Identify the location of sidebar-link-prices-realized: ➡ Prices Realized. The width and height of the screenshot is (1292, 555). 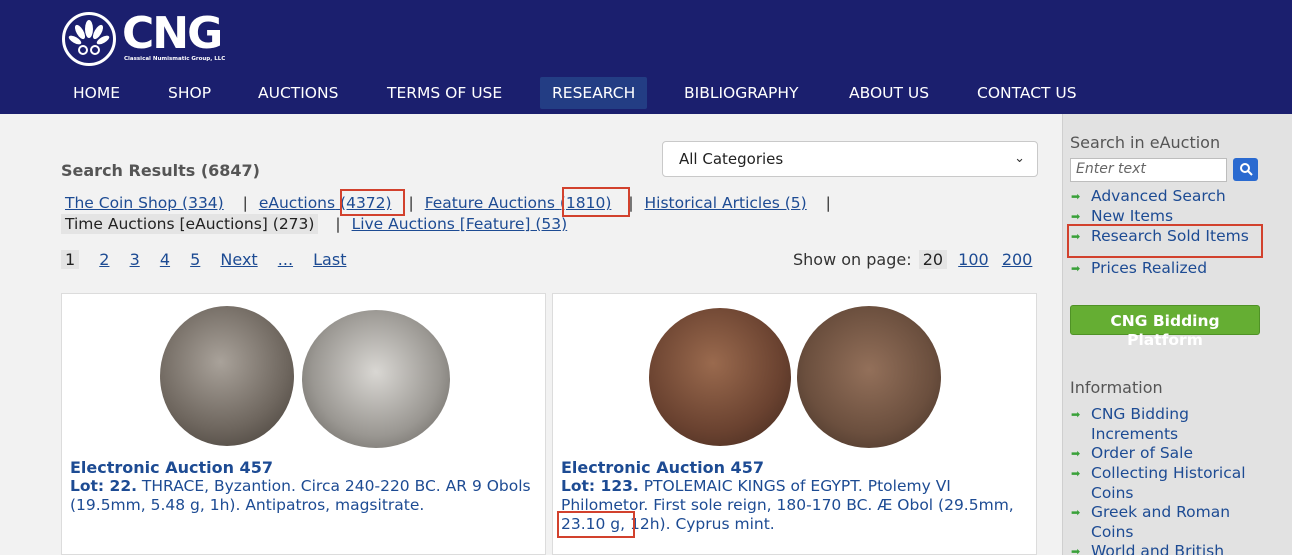
(1171, 269).